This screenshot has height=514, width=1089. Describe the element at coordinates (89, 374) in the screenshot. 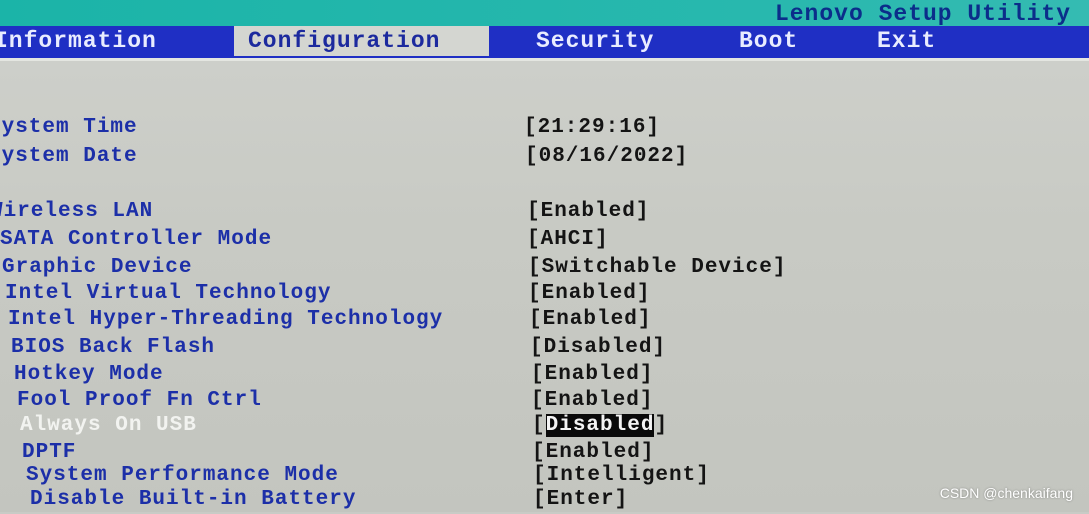

I see `setting-label: Hotkey Mode` at that location.